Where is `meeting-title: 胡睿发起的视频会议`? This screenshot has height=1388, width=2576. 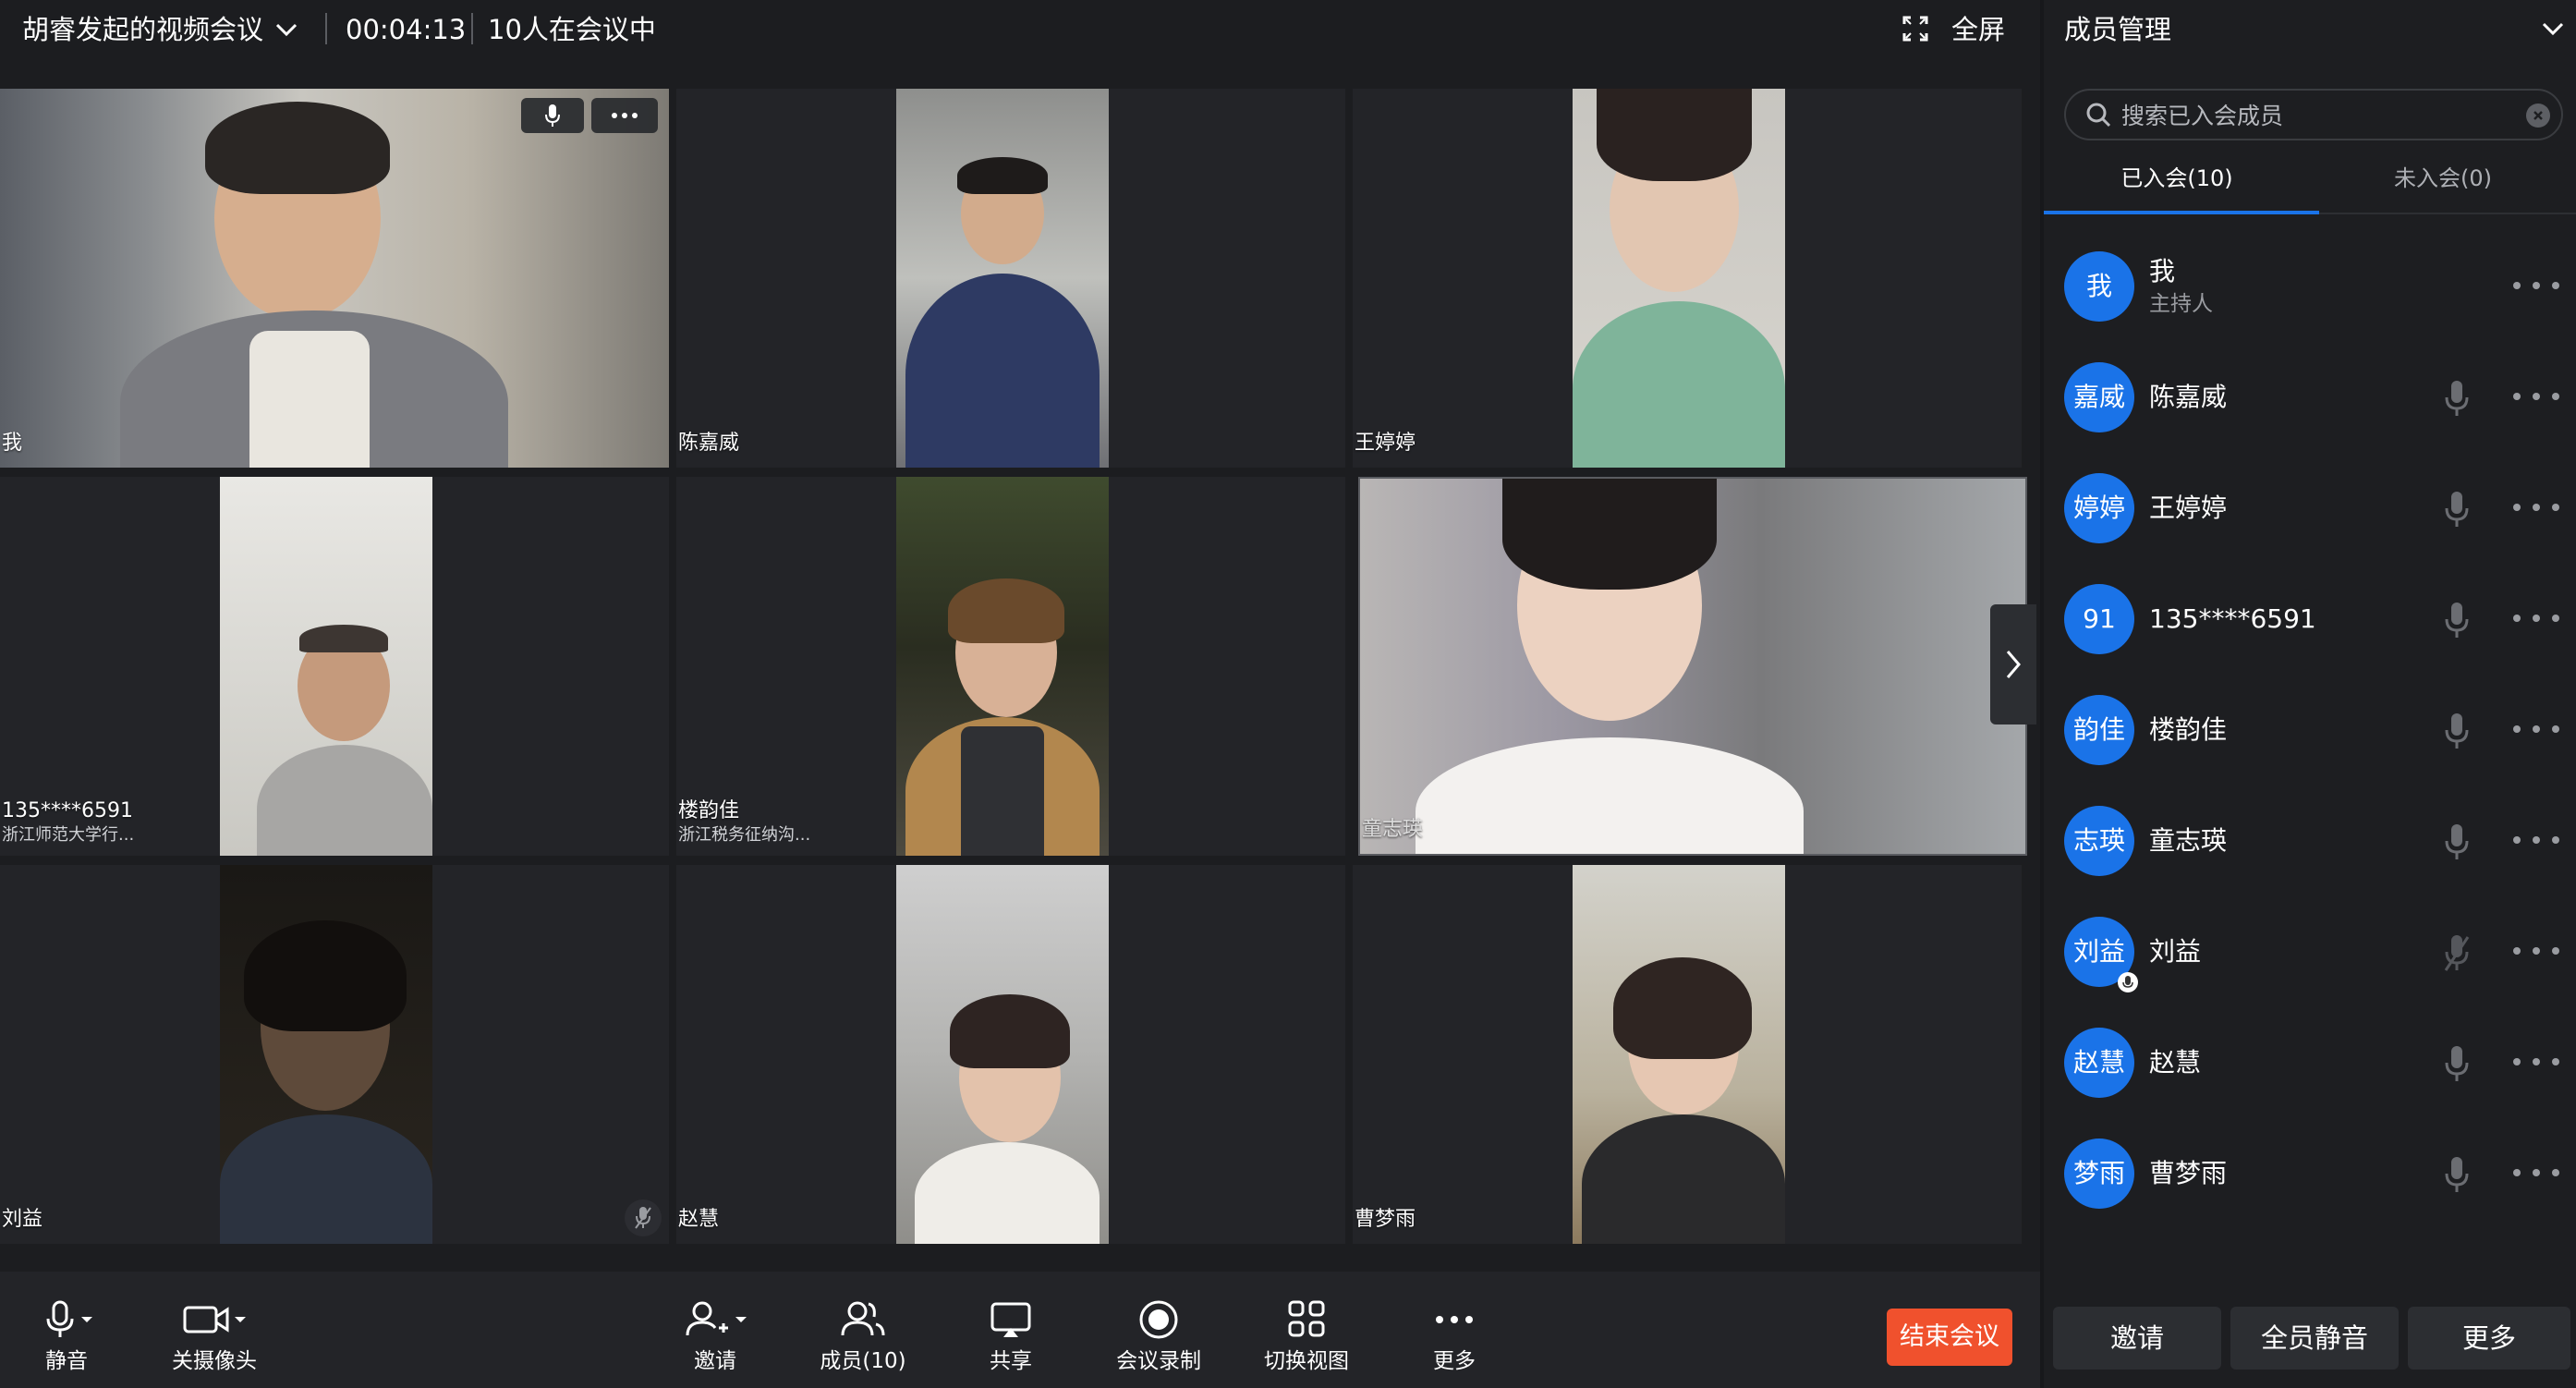 meeting-title: 胡睿发起的视频会议 is located at coordinates (143, 29).